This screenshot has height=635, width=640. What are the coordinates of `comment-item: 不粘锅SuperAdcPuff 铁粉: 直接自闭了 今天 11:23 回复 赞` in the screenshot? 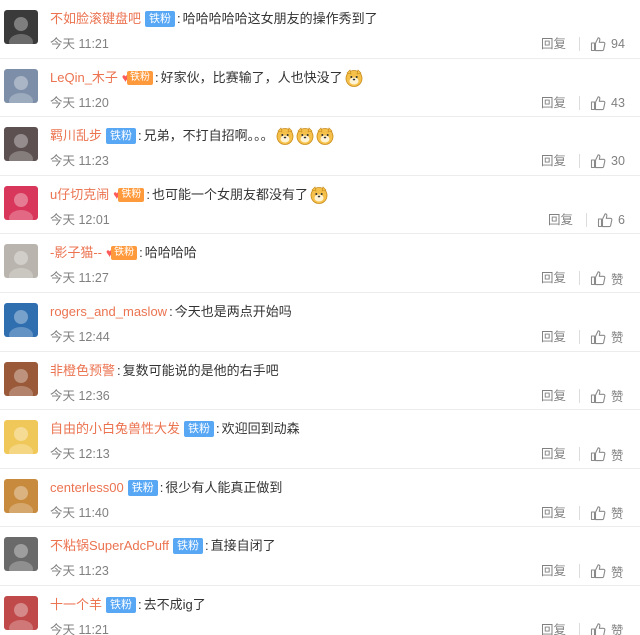 It's located at (320, 556).